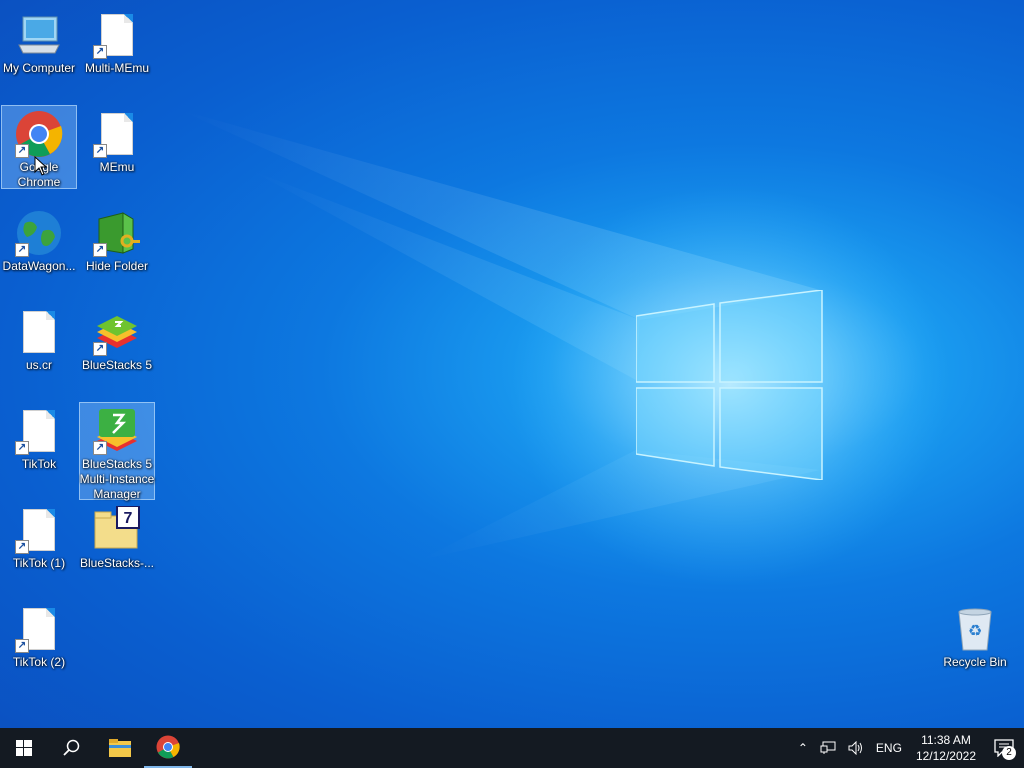  I want to click on desktop-icon-us-cr: us.cr, so click(39, 345).